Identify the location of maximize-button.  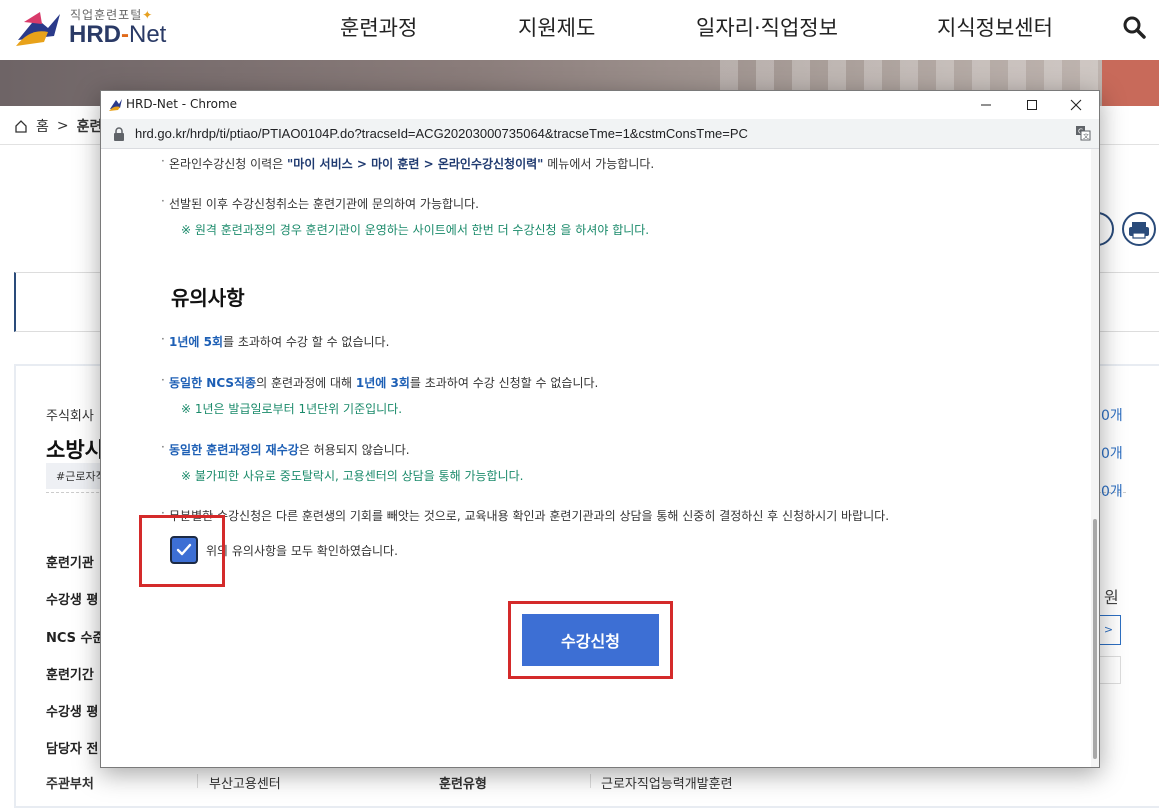
(1032, 105).